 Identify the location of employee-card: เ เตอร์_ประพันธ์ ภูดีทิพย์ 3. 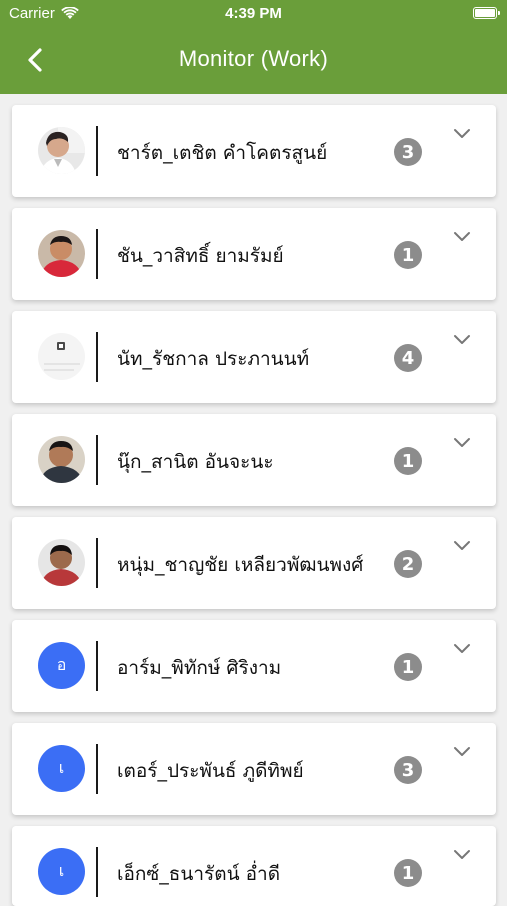
(254, 769).